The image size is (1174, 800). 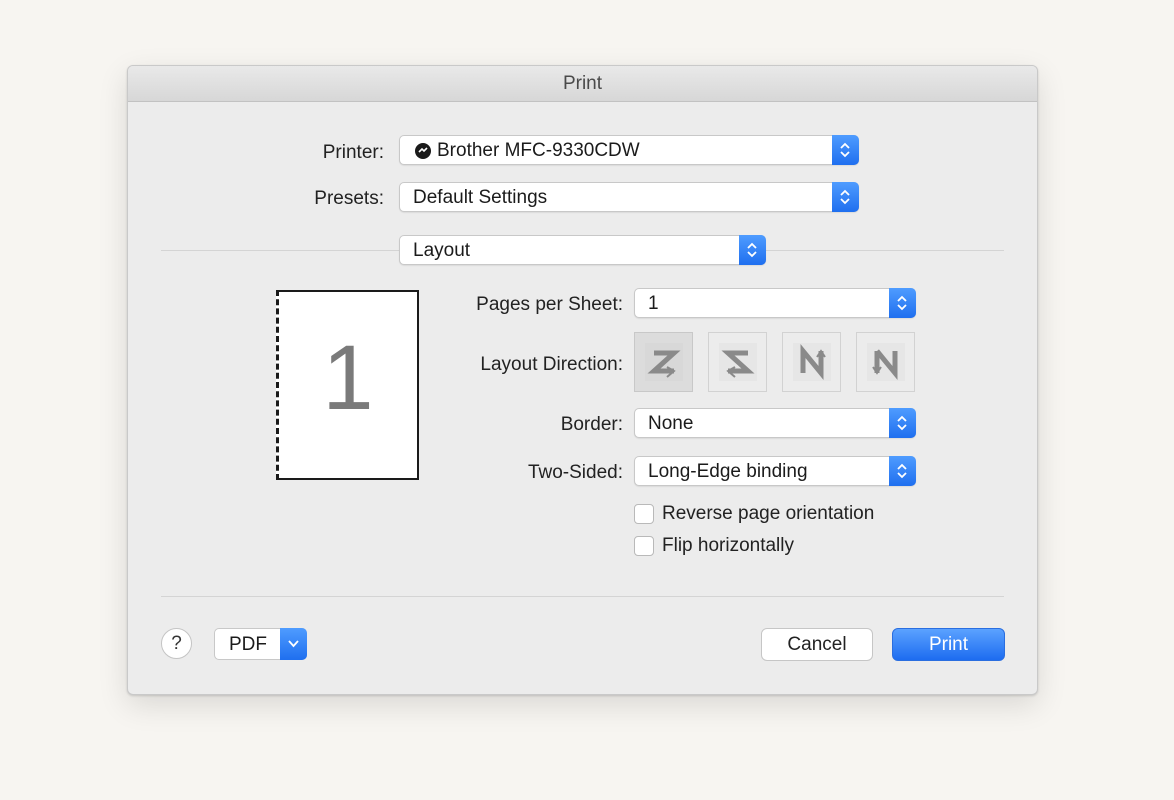 I want to click on page-preview: 1, so click(x=347, y=385).